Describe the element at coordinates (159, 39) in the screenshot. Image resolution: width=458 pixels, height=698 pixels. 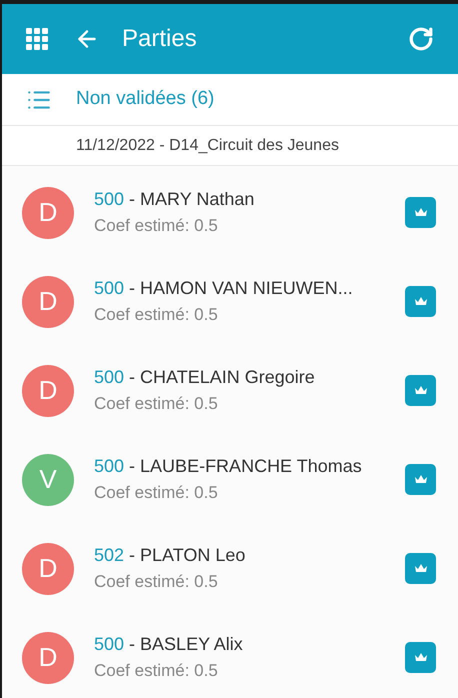
I see `page-title: Parties` at that location.